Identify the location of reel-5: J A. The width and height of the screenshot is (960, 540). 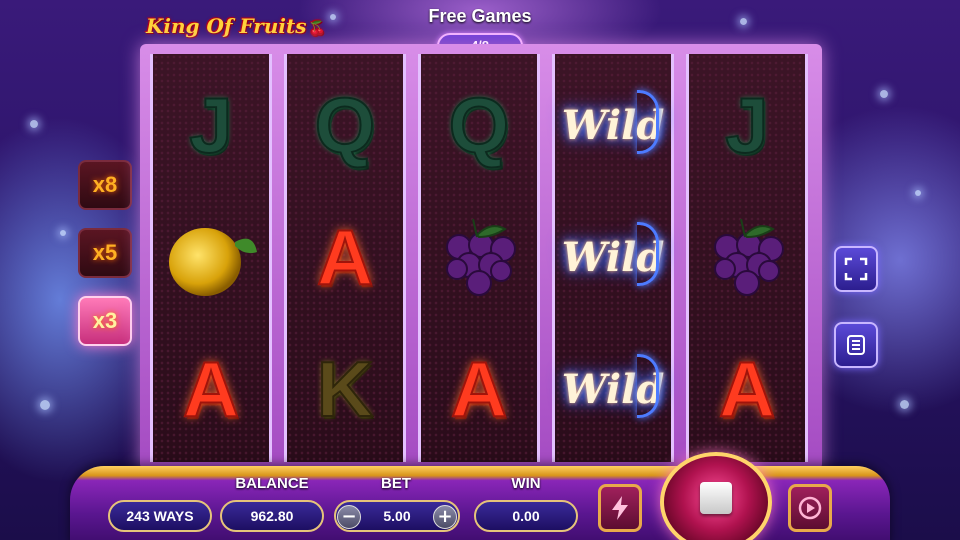
(747, 258).